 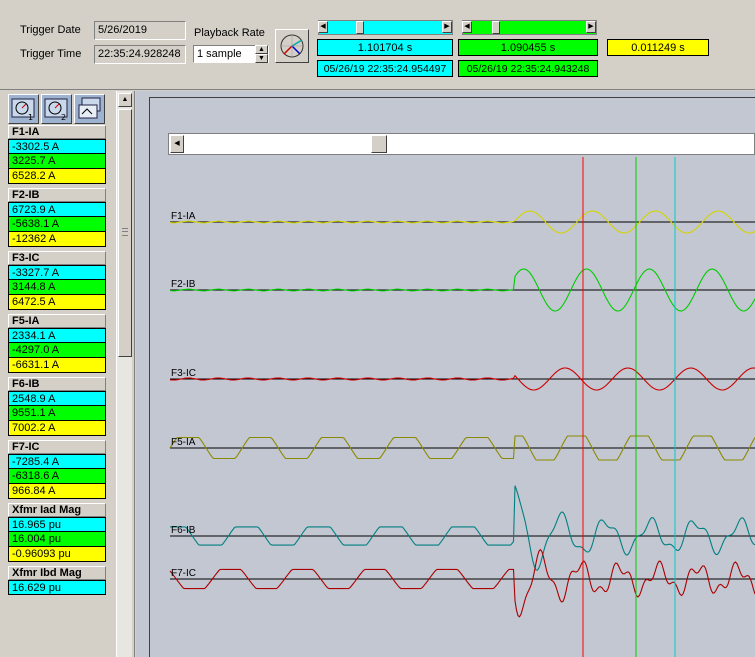 What do you see at coordinates (57, 272) in the screenshot?
I see `channel-value-cyan: -3327.7 A` at bounding box center [57, 272].